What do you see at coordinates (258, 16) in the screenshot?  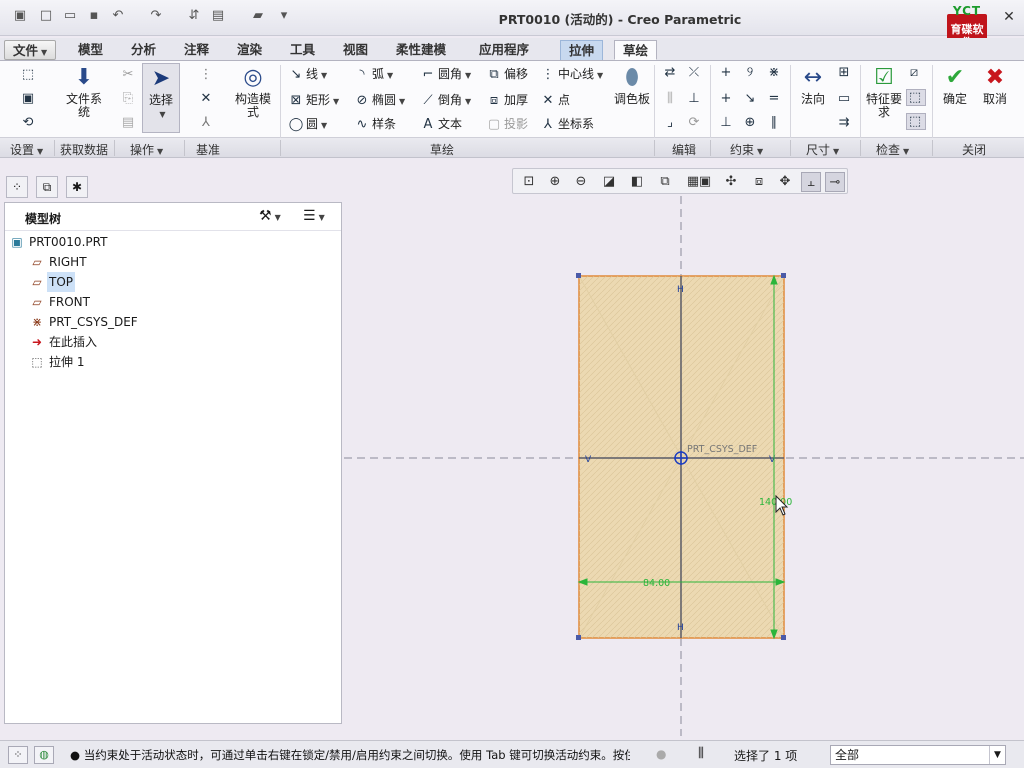 I see `close-window-icon: ▰` at bounding box center [258, 16].